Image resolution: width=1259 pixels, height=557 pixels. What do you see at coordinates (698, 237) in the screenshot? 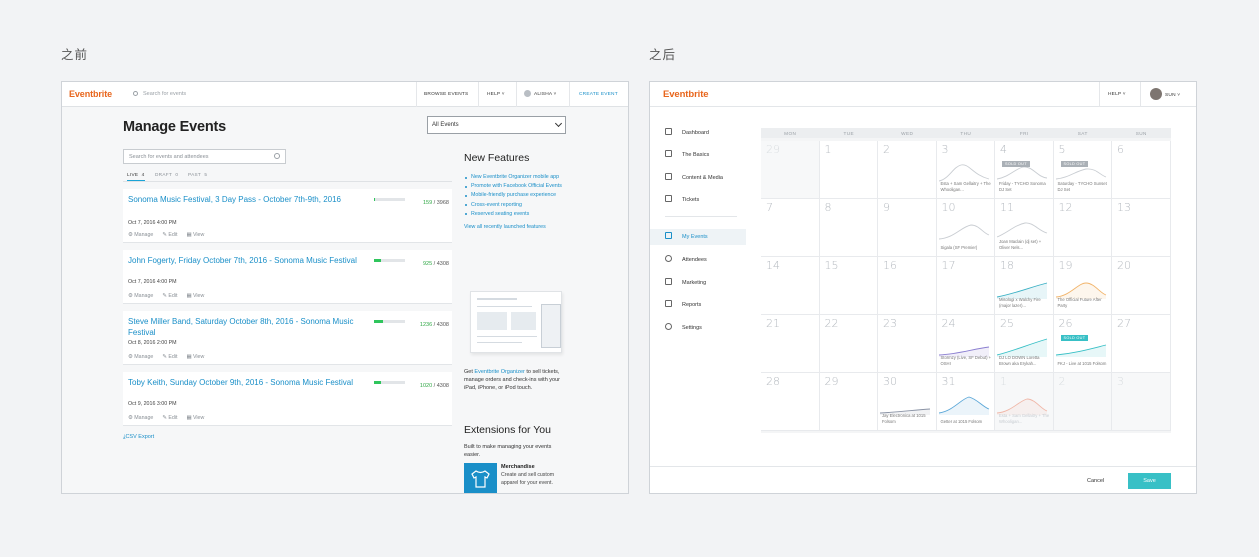
I see `sidebar-item-my-events: My Events` at bounding box center [698, 237].